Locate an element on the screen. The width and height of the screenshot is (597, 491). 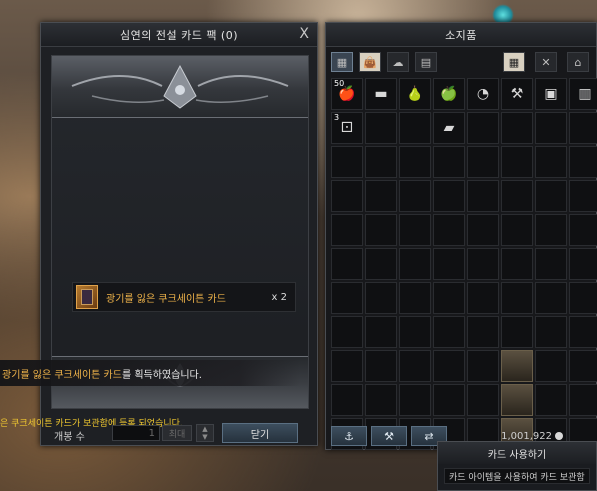
tab-book: ▤ is located at coordinates (426, 62).